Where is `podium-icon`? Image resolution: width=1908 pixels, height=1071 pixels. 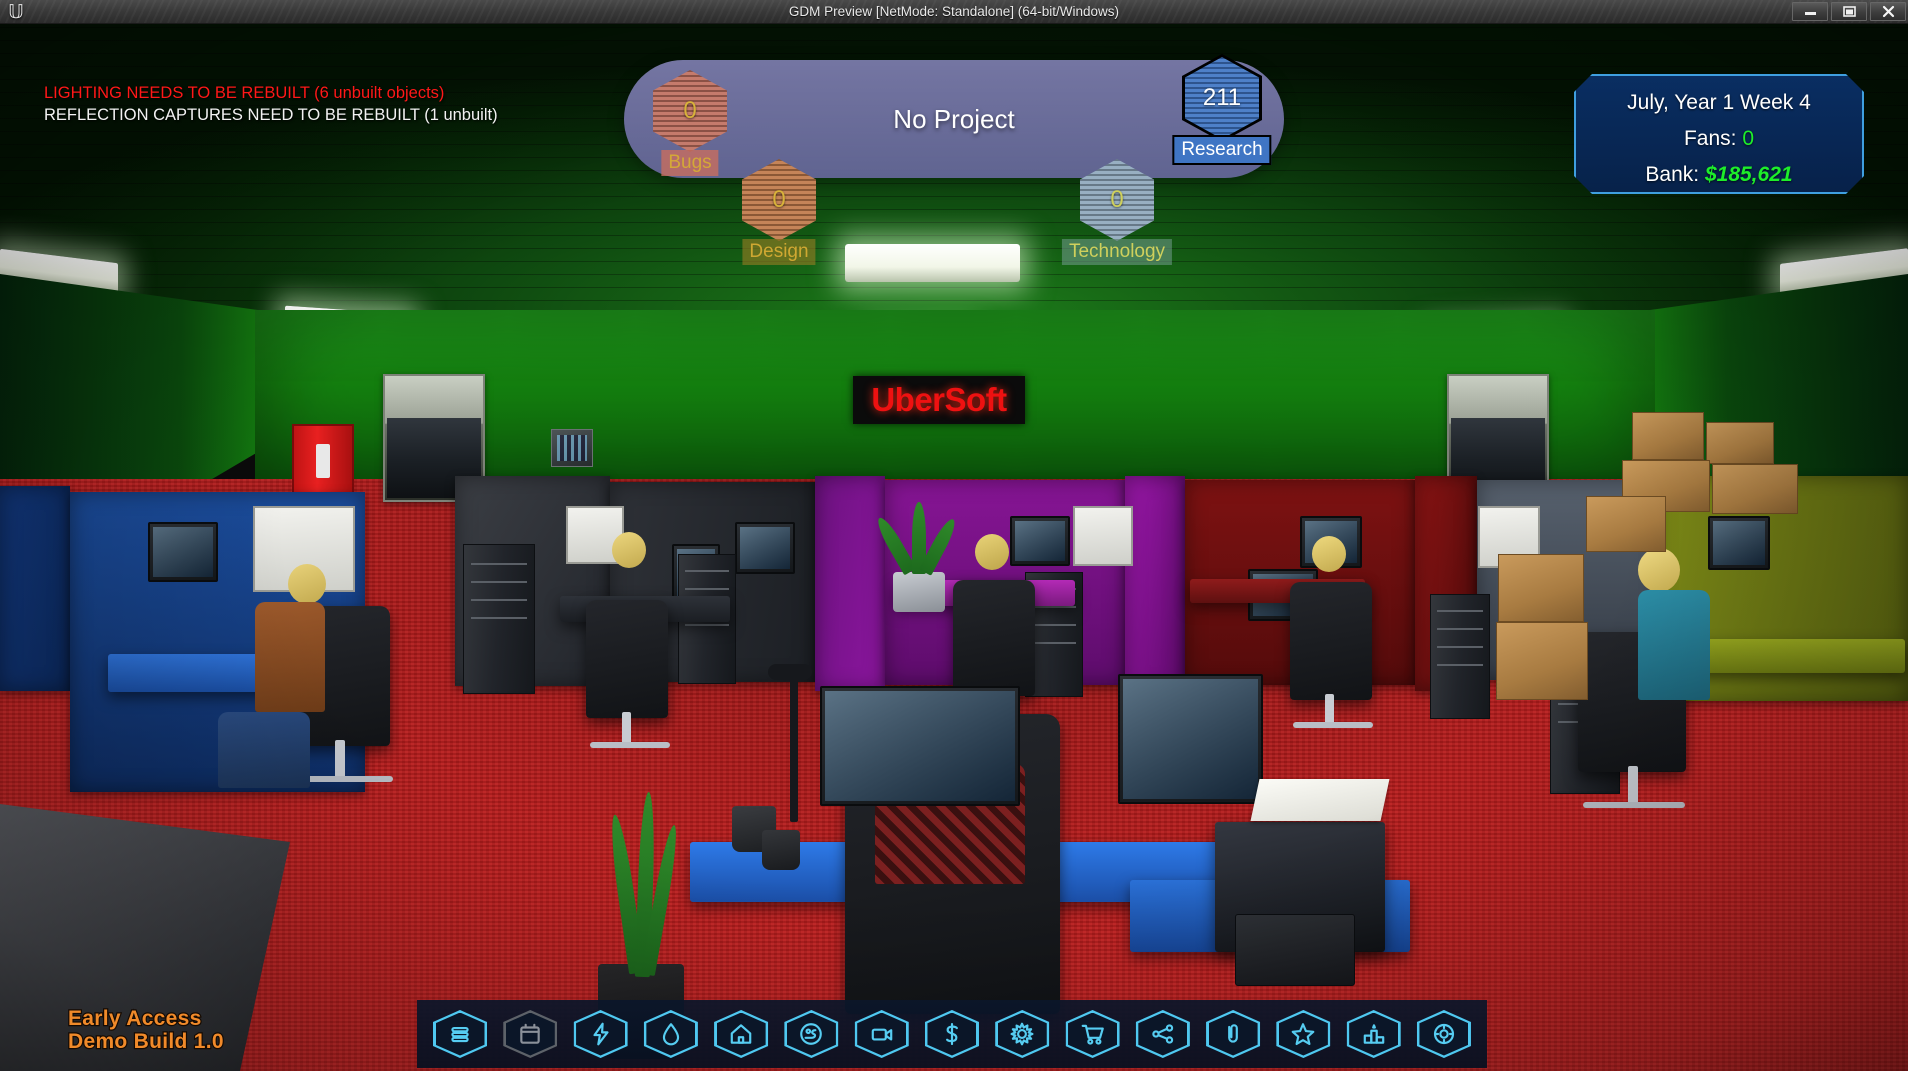 podium-icon is located at coordinates (1373, 1034).